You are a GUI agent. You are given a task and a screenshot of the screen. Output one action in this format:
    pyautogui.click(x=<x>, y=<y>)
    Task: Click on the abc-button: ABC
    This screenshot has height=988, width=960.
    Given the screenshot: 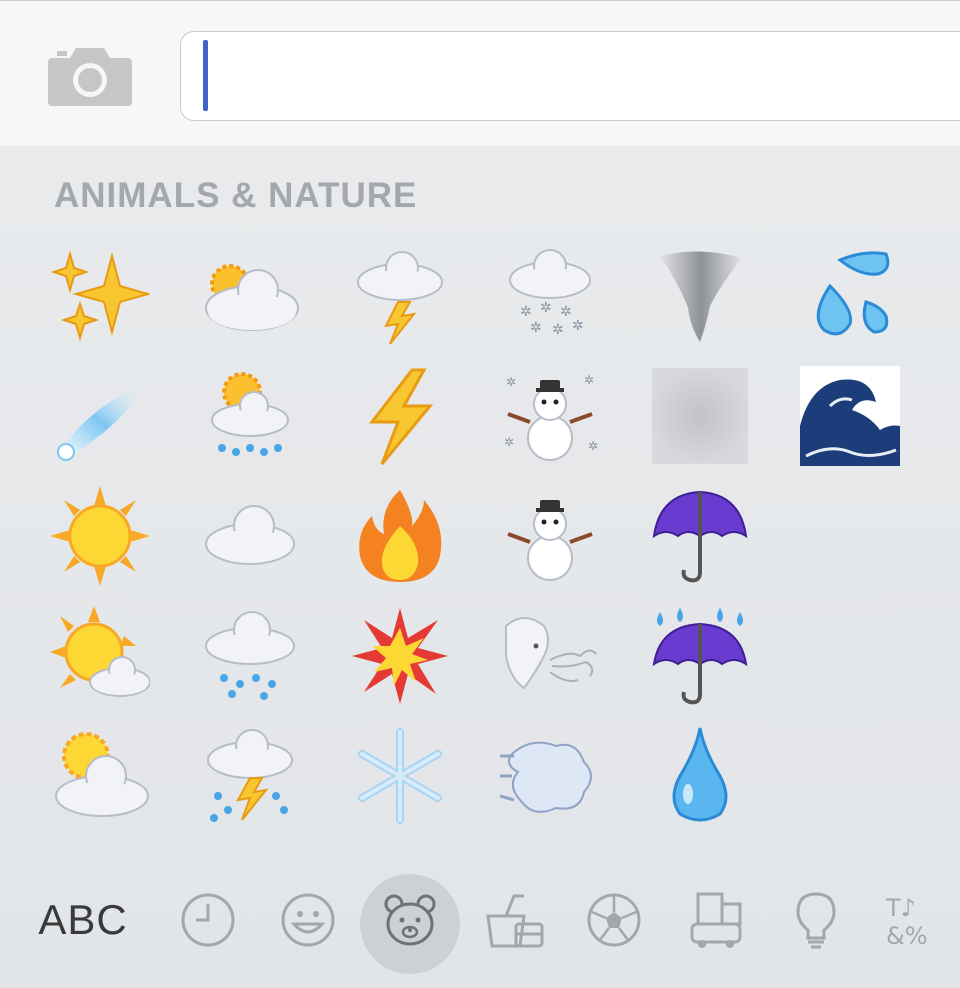 What is the action you would take?
    pyautogui.click(x=83, y=920)
    